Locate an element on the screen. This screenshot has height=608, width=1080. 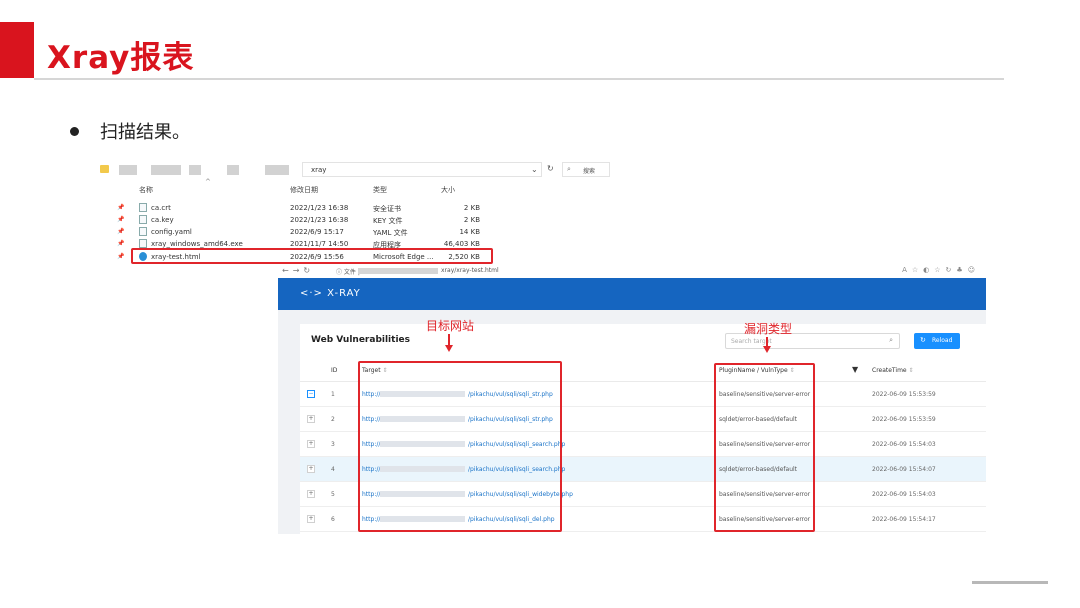
browser-toolbar: ←→↻ ⓘ 文件 | xray/xray-test.html A☆◐☆↻♣☺ is located at coordinates (632, 271).